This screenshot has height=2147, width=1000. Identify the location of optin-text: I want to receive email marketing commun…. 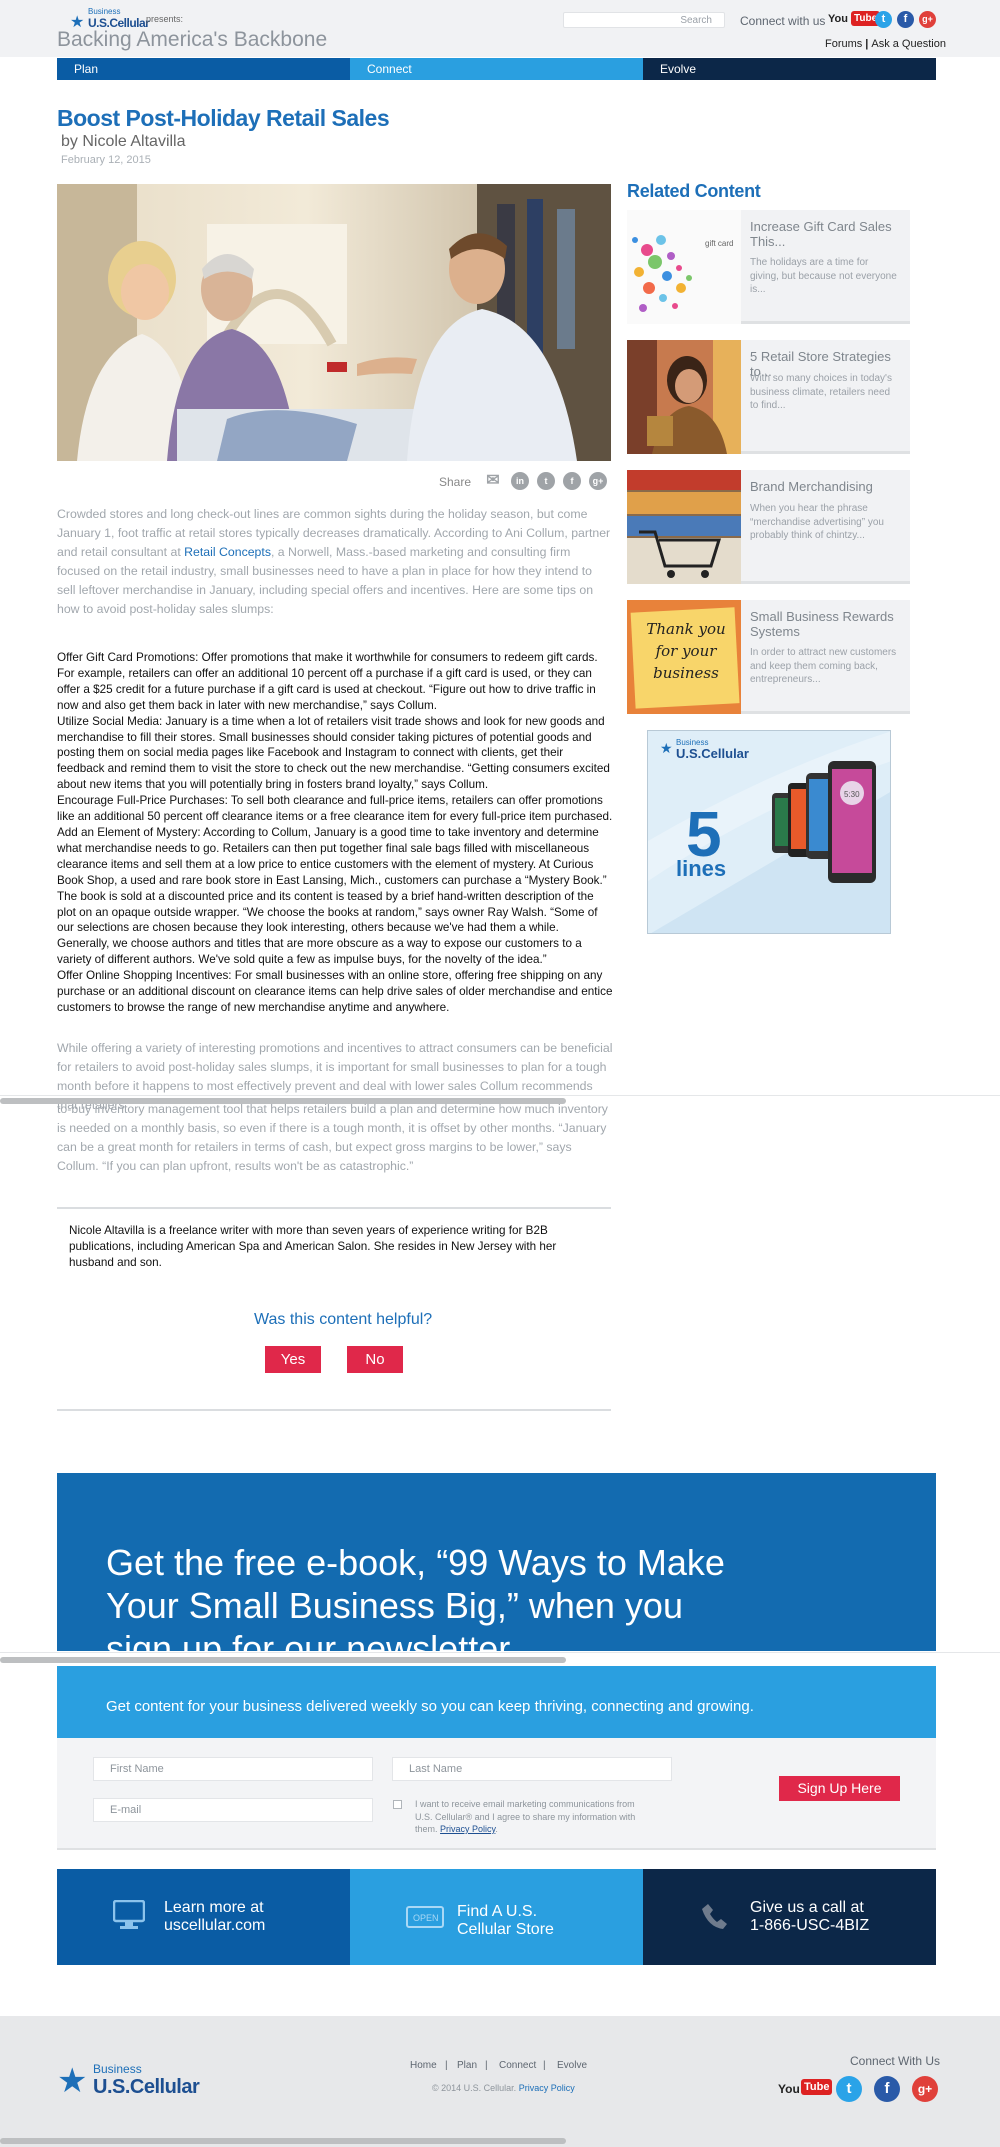
(525, 1816).